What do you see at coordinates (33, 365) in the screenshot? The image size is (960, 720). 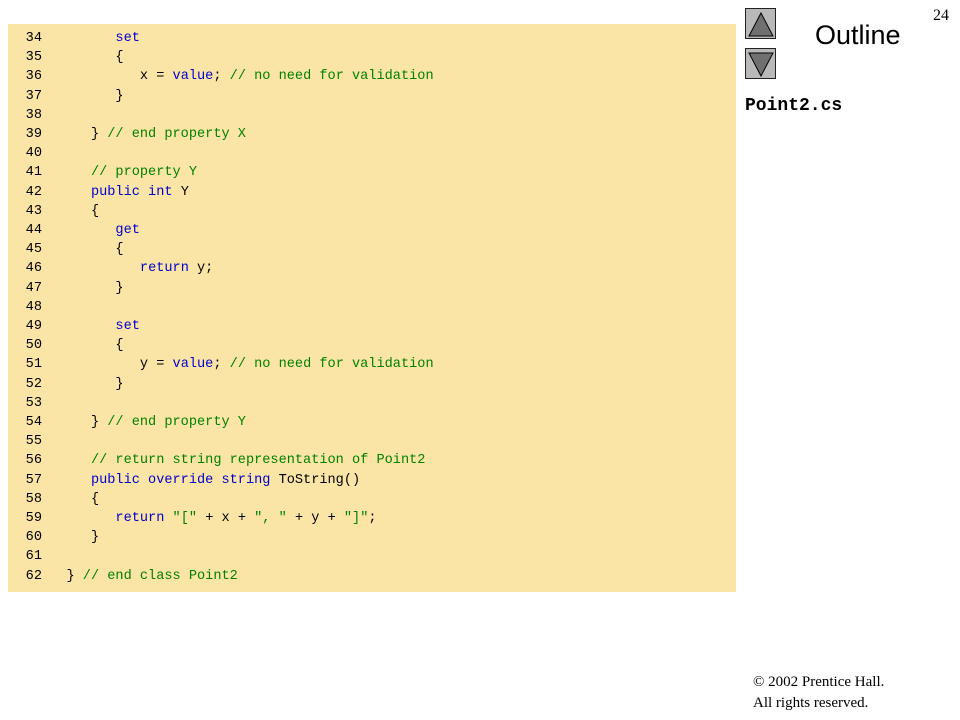 I see `line-number: 51` at bounding box center [33, 365].